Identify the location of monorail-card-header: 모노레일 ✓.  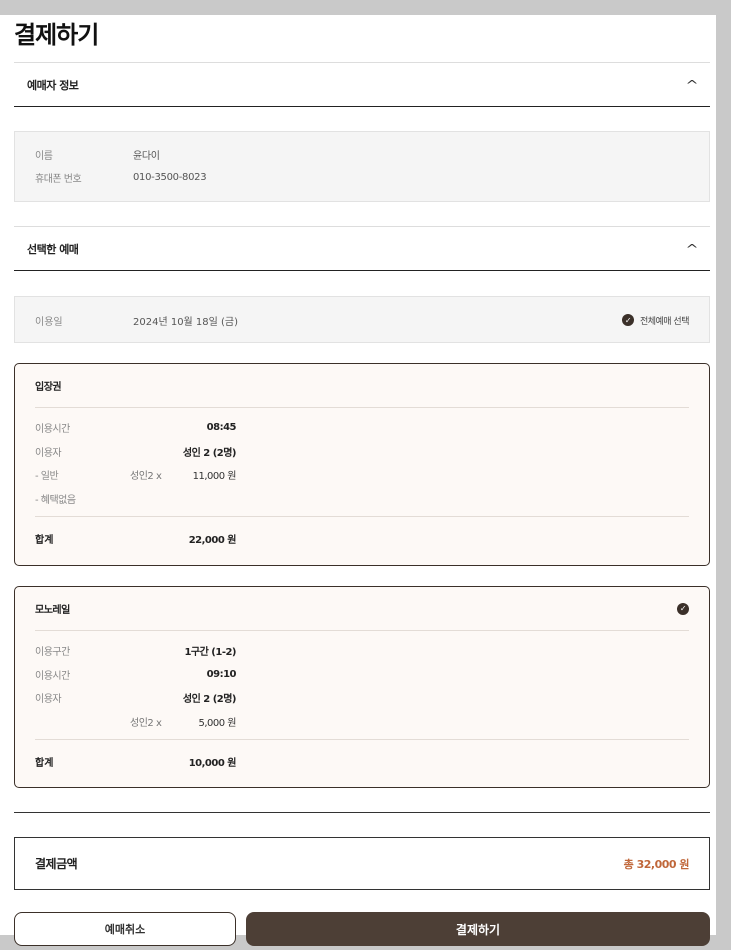
(362, 609).